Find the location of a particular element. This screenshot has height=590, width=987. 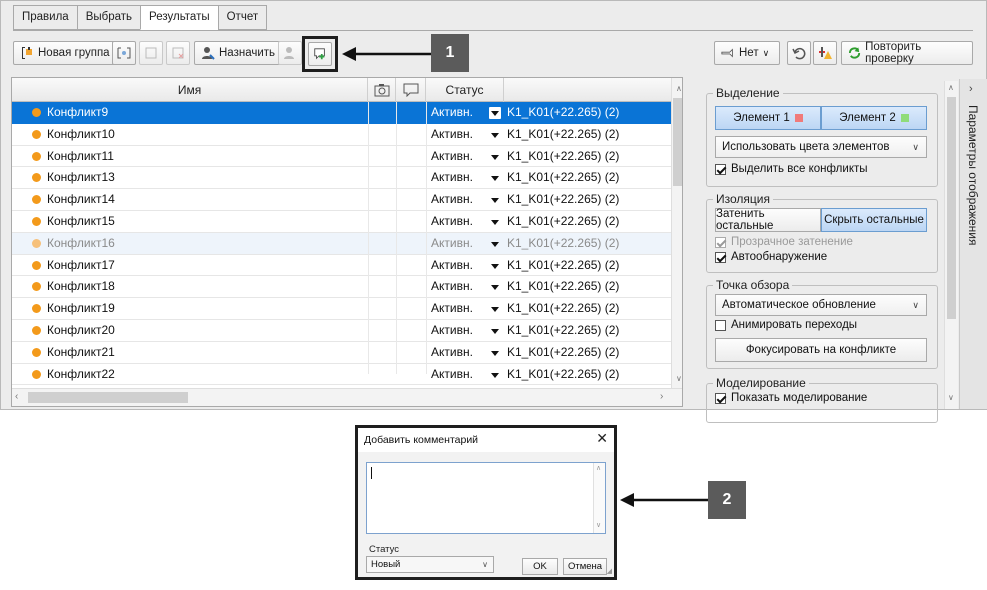

column-header-comments is located at coordinates (411, 90).